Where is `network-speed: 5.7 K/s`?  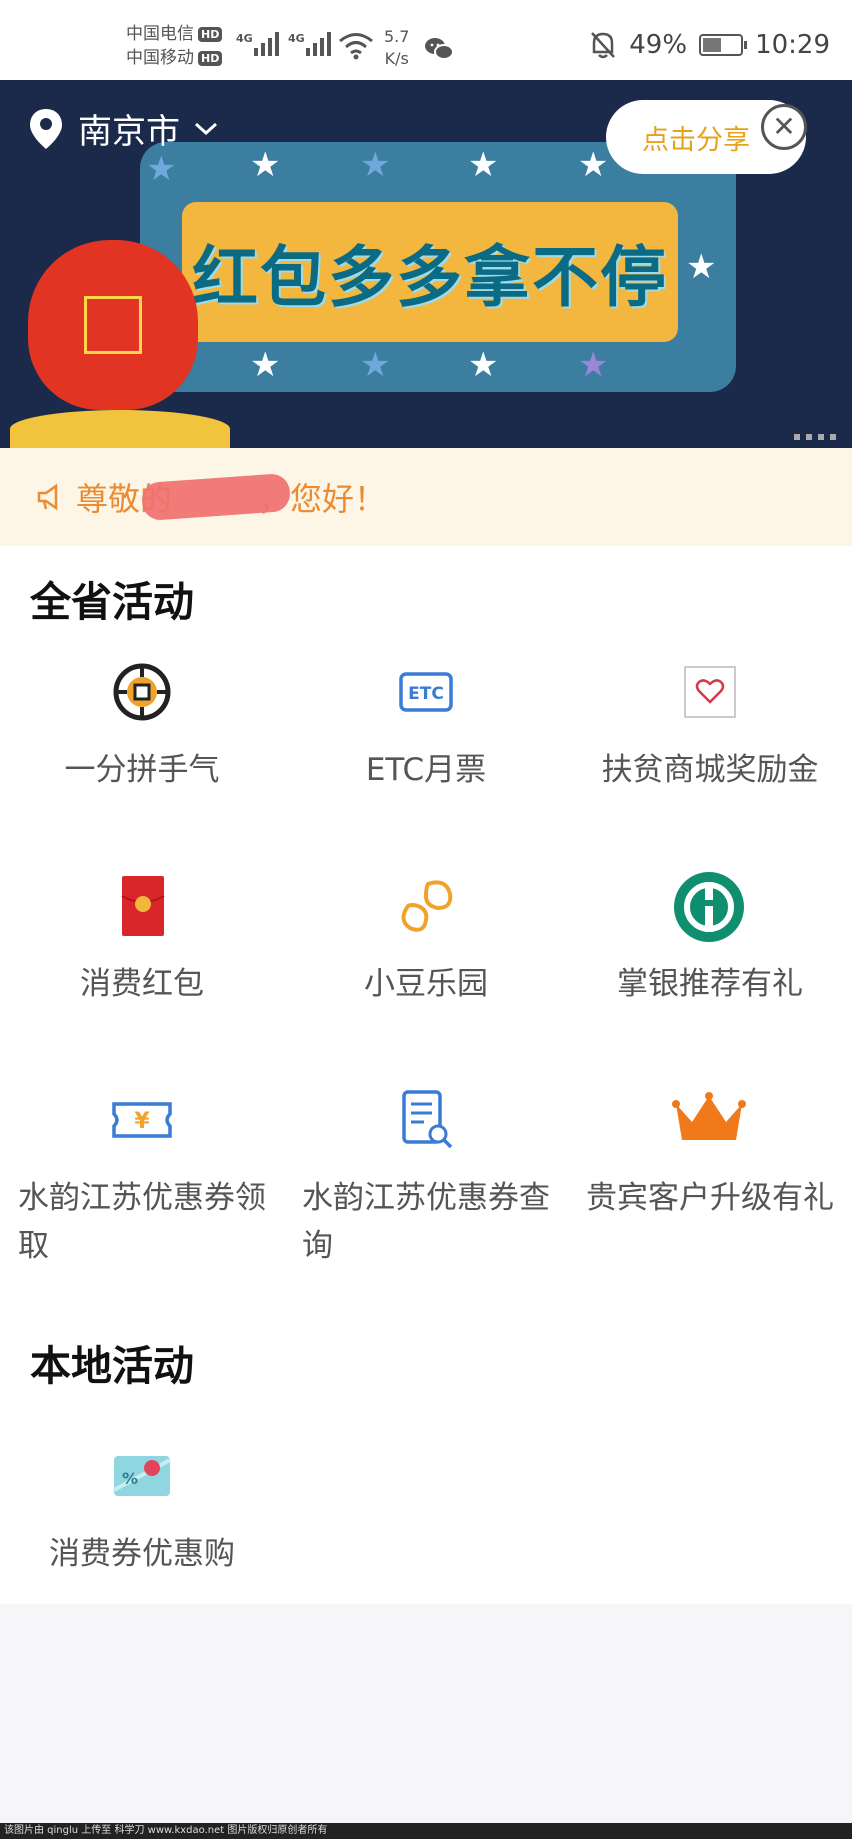
network-speed: 5.7 K/s is located at coordinates (396, 48).